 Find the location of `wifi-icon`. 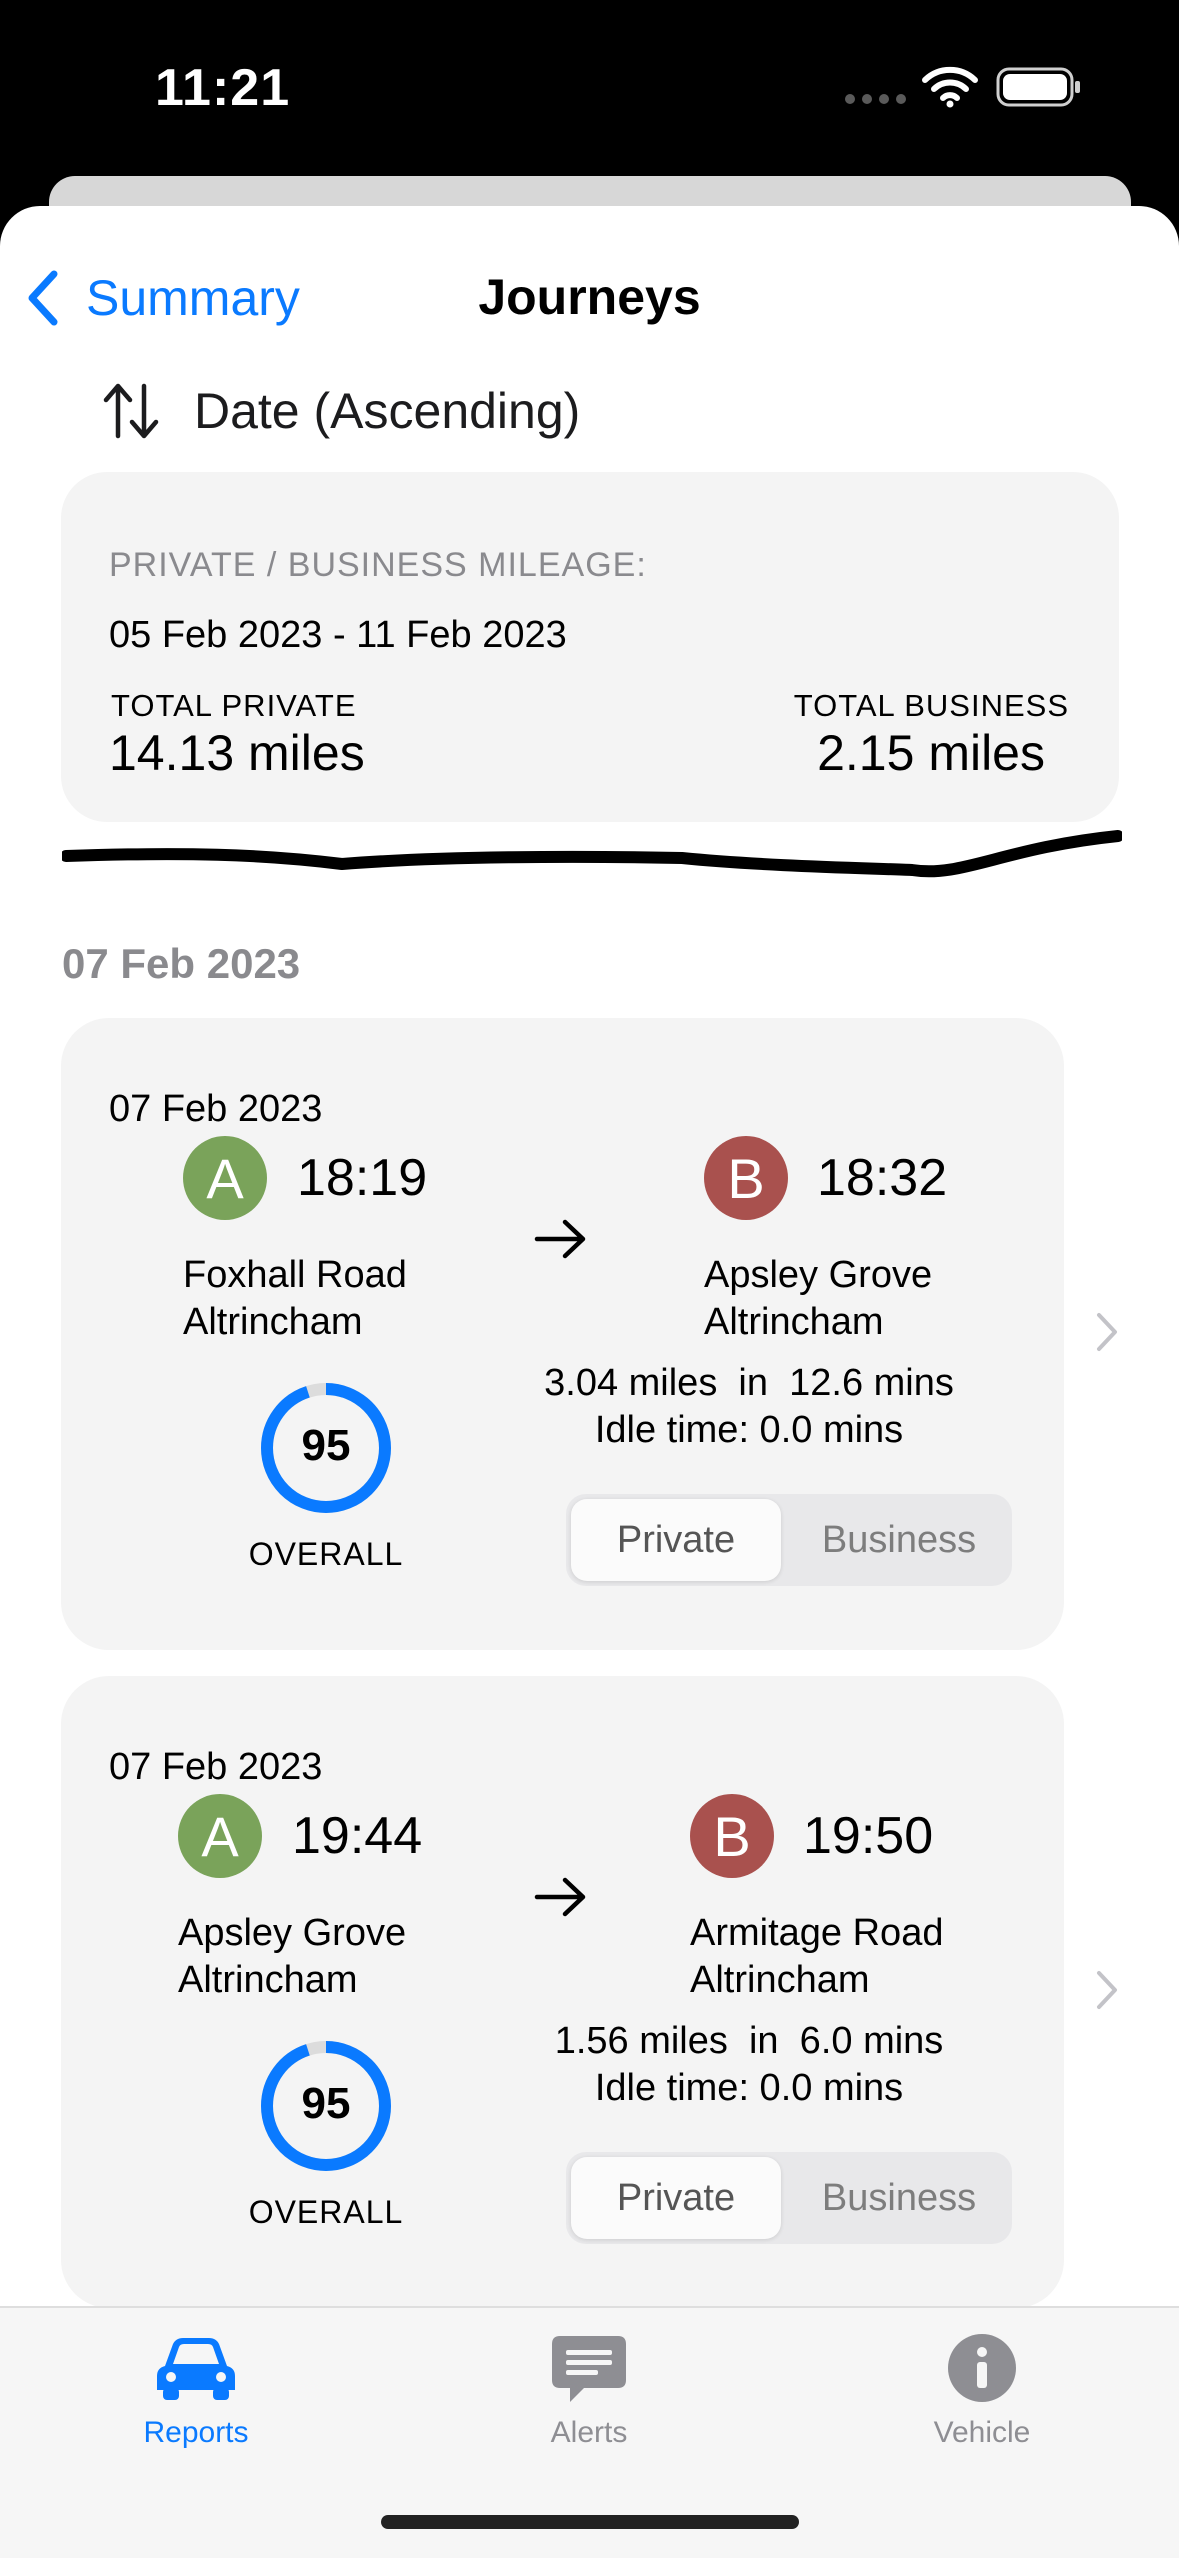

wifi-icon is located at coordinates (950, 87).